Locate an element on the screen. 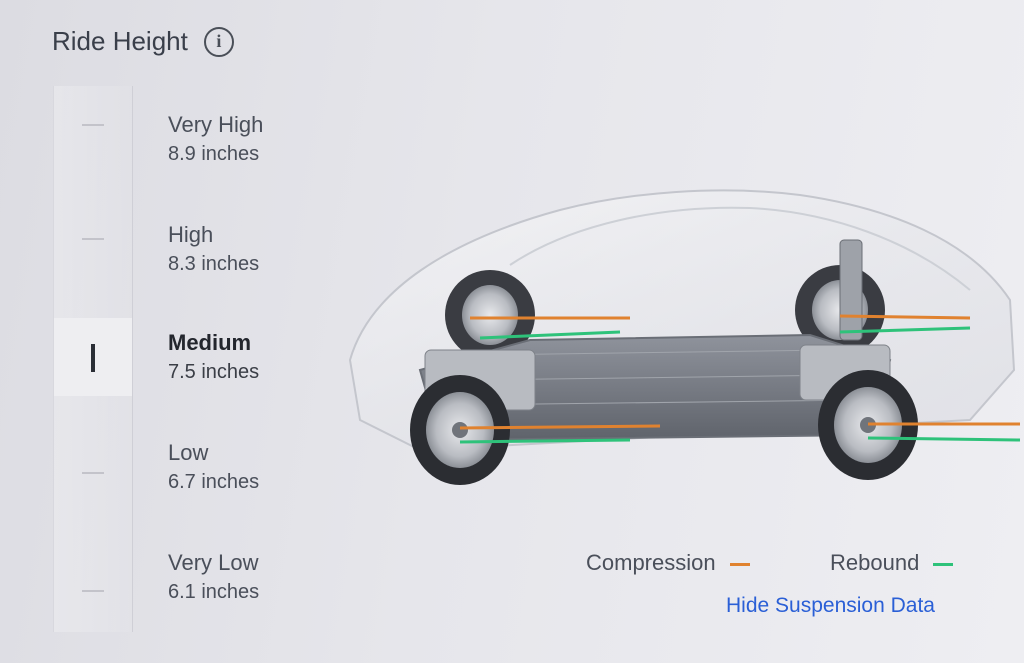 The height and width of the screenshot is (663, 1024). rebound-line-rear-lower is located at coordinates (545, 441).